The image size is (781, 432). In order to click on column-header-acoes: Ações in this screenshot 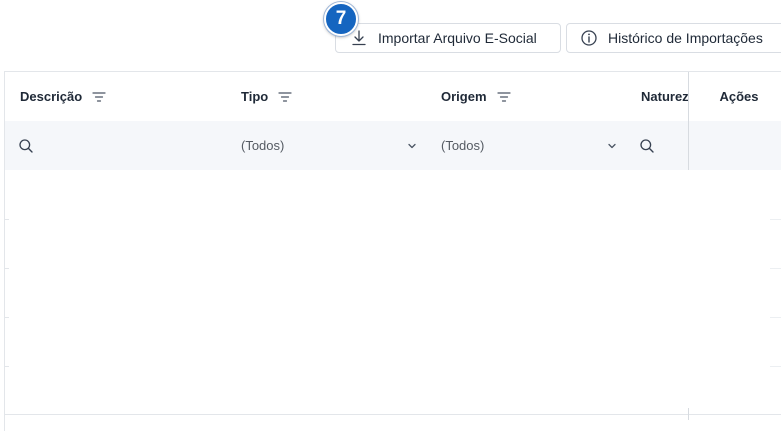, I will do `click(735, 96)`.